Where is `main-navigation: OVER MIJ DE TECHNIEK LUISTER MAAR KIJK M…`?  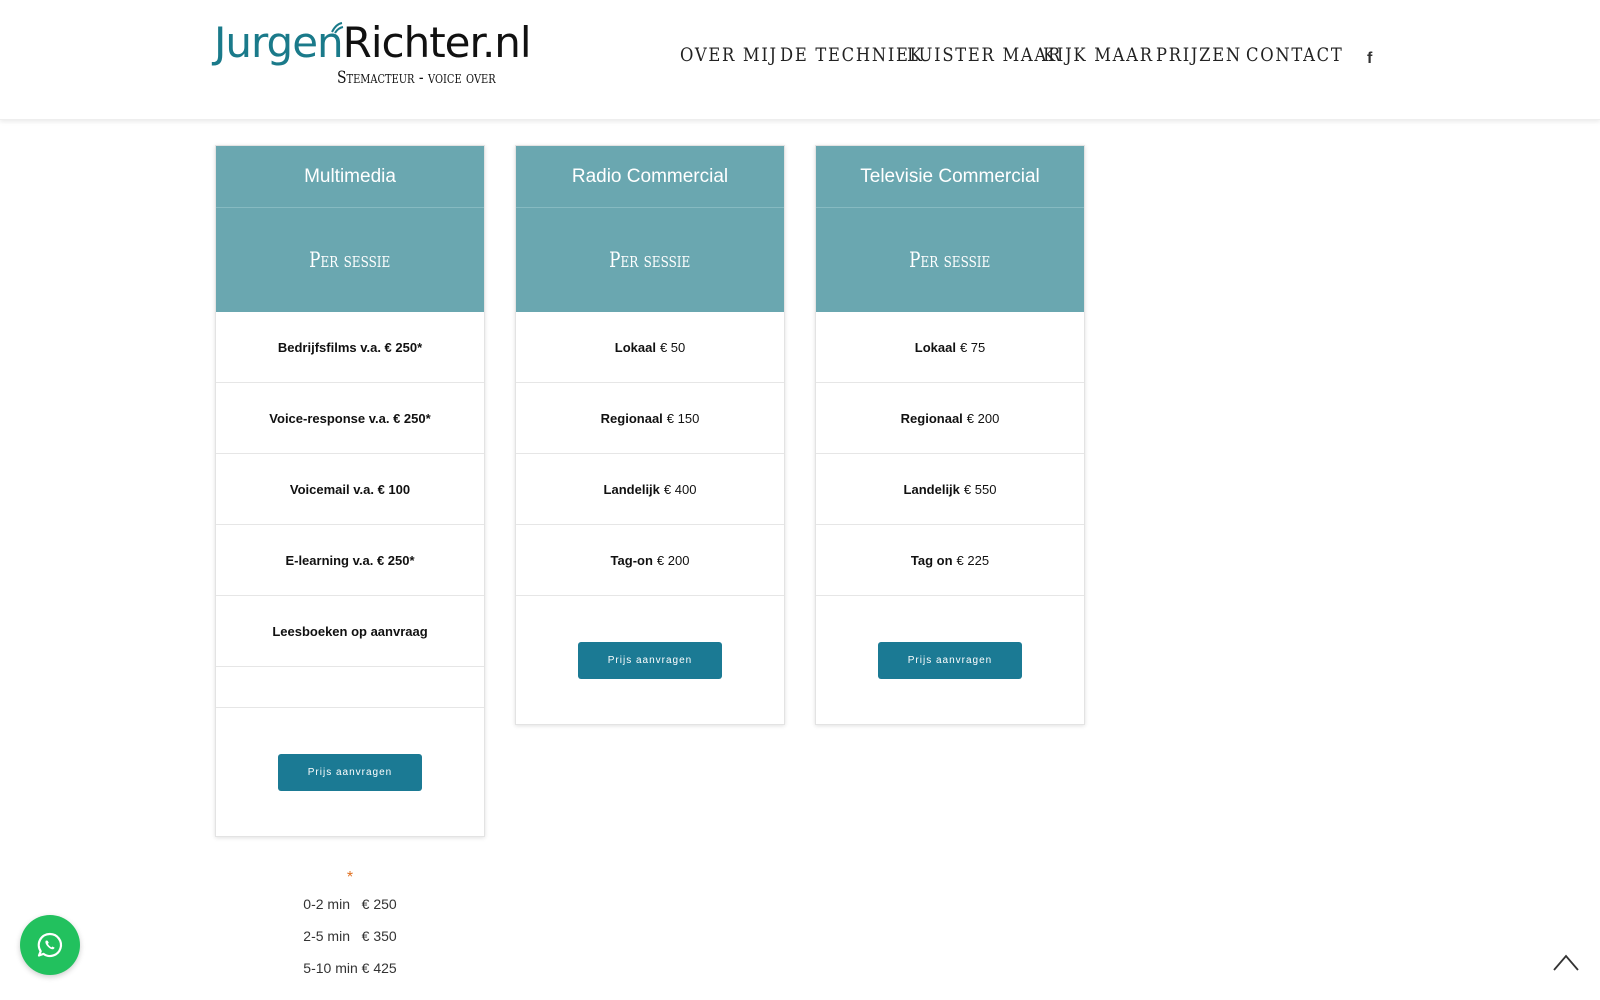
main-navigation: OVER MIJ DE TECHNIEK LUISTER MAAR KIJK M… is located at coordinates (1012, 55).